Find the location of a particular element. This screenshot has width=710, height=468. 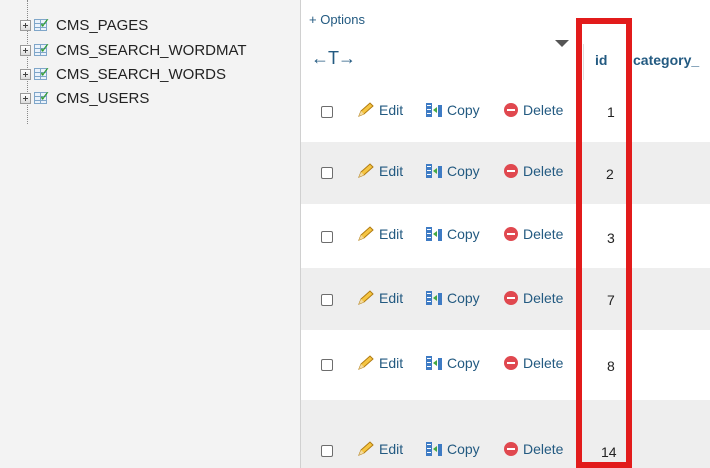

id-cell: 14 is located at coordinates (609, 452).